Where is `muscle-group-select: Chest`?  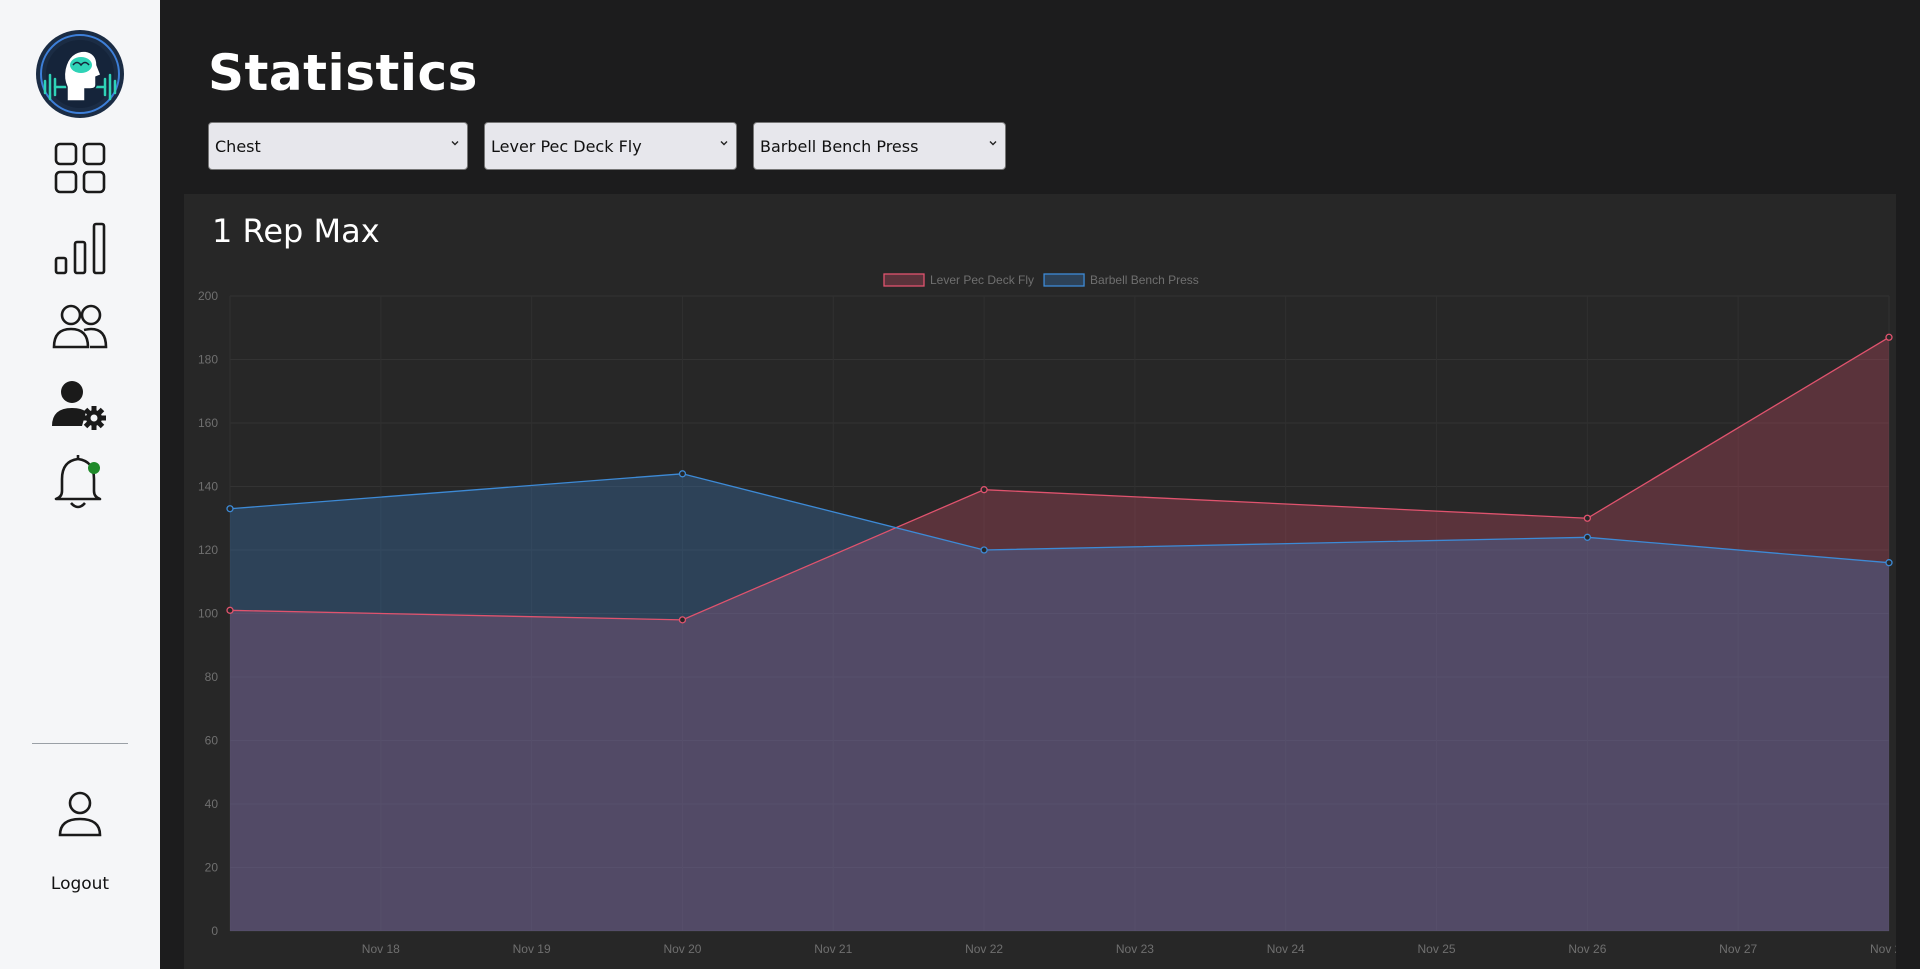
muscle-group-select: Chest is located at coordinates (338, 146).